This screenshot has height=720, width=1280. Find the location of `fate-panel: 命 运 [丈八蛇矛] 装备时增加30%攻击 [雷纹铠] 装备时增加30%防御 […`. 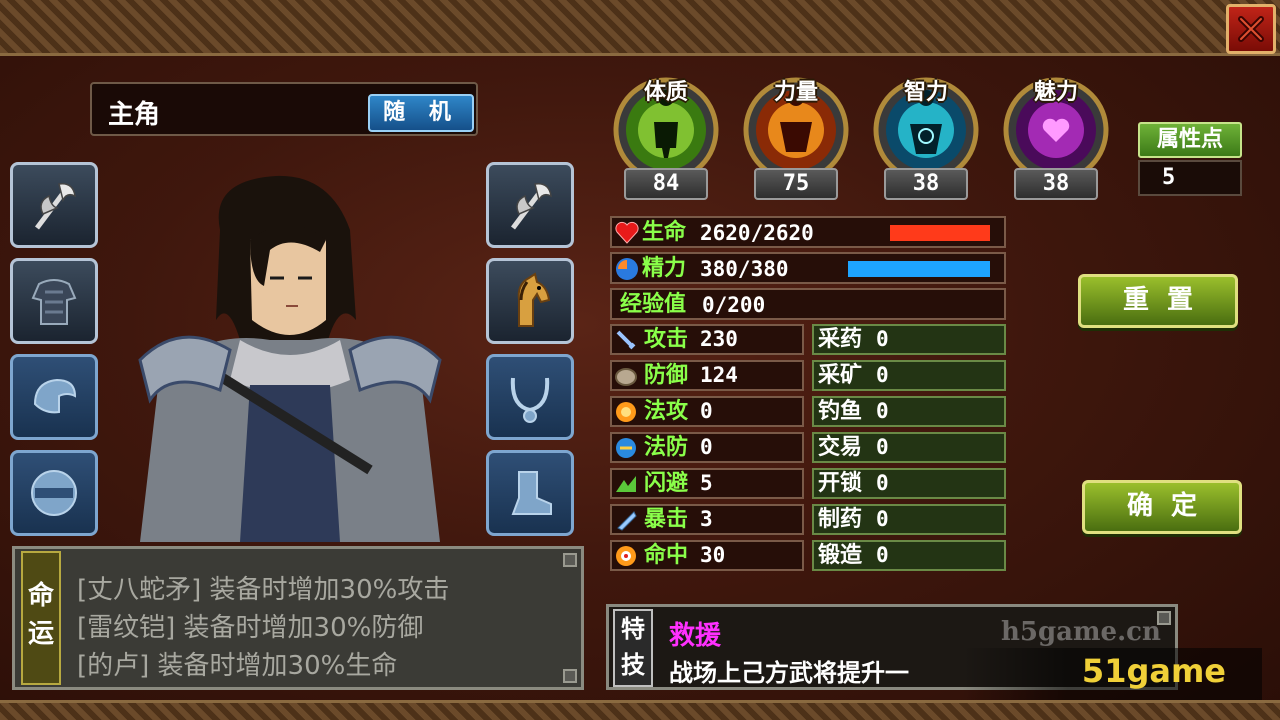

fate-panel: 命 运 [丈八蛇矛] 装备时增加30%攻击 [雷纹铠] 装备时增加30%防御 [… is located at coordinates (298, 618).